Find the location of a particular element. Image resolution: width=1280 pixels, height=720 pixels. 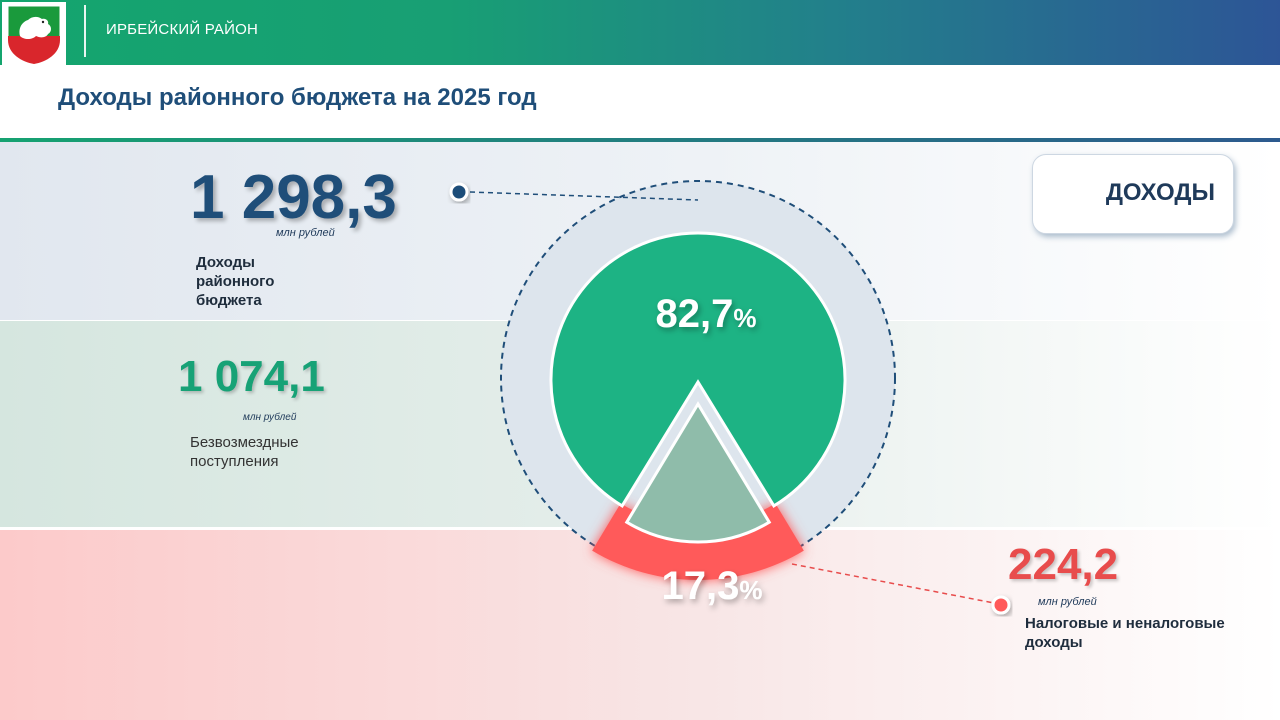

leader-tax is located at coordinates (893, 583).